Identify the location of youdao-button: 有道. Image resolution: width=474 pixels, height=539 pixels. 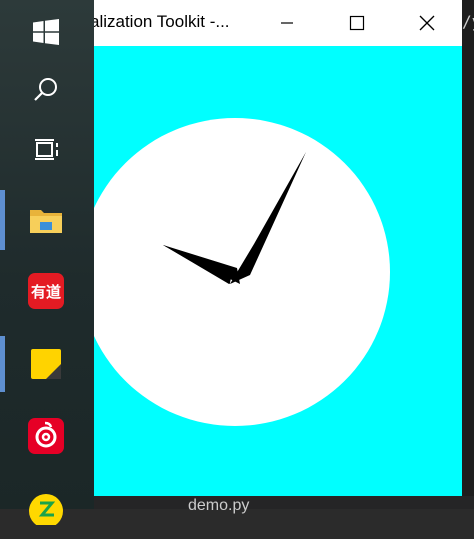
(47, 291).